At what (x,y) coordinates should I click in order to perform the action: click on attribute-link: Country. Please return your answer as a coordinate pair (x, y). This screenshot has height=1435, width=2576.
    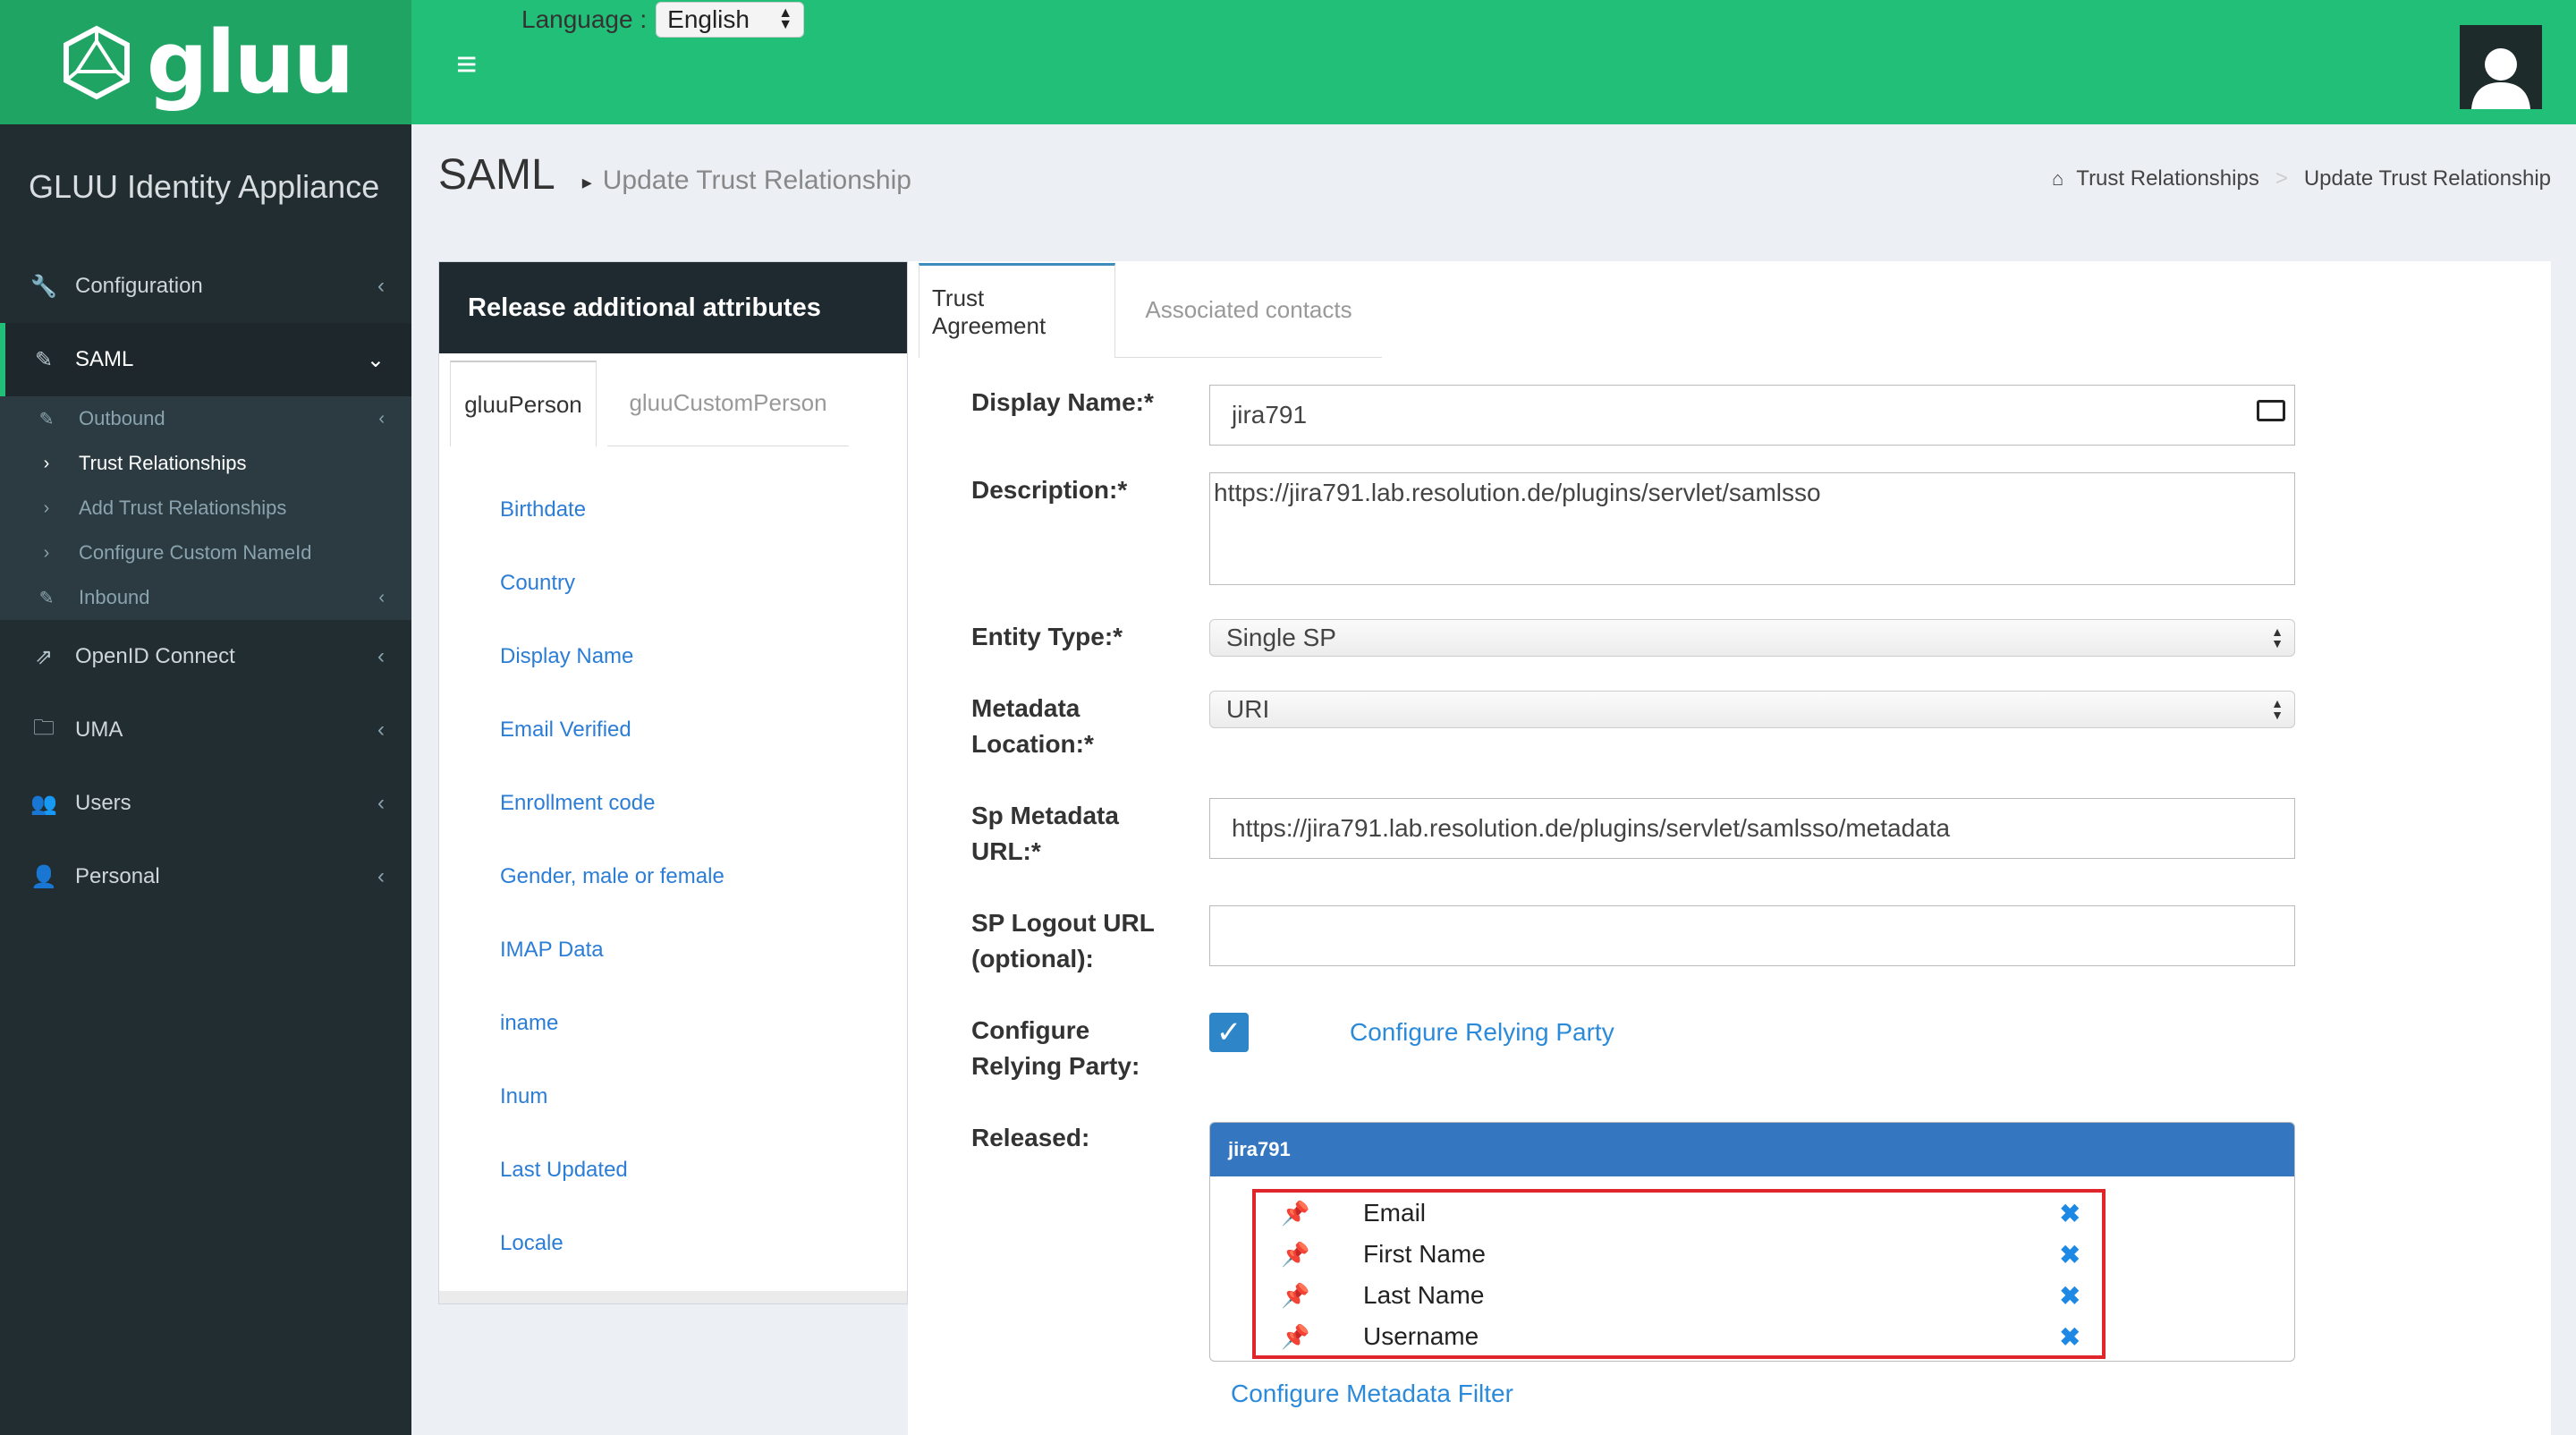
    Looking at the image, I should click on (703, 583).